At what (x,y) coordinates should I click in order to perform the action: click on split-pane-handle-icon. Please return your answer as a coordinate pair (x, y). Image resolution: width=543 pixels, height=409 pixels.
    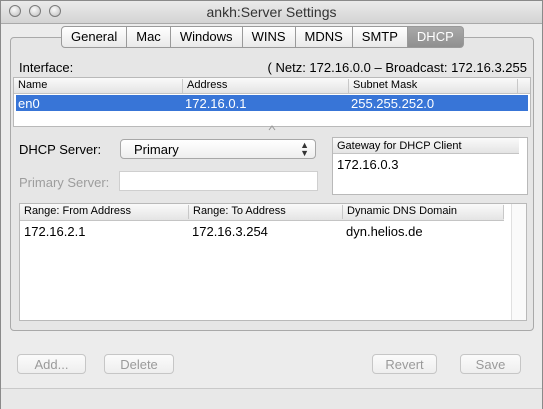
    Looking at the image, I should click on (272, 128).